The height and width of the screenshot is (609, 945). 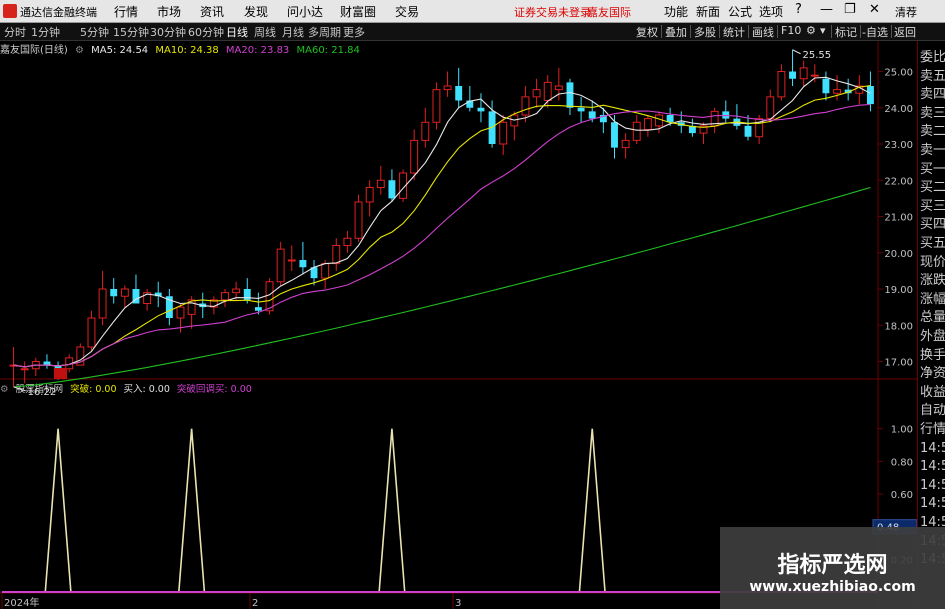 What do you see at coordinates (898, 109) in the screenshot?
I see `price-tick-label: 24.00` at bounding box center [898, 109].